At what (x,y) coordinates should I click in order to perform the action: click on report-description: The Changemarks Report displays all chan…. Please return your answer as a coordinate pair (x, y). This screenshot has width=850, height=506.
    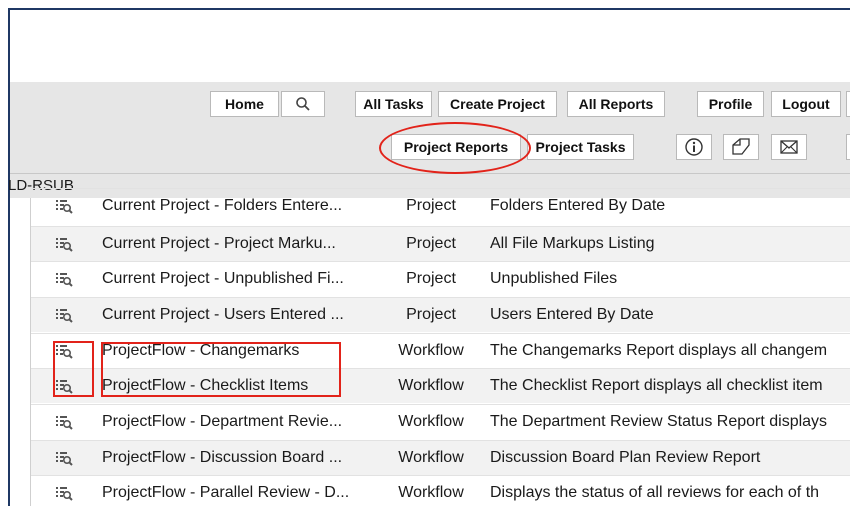
    Looking at the image, I should click on (659, 350).